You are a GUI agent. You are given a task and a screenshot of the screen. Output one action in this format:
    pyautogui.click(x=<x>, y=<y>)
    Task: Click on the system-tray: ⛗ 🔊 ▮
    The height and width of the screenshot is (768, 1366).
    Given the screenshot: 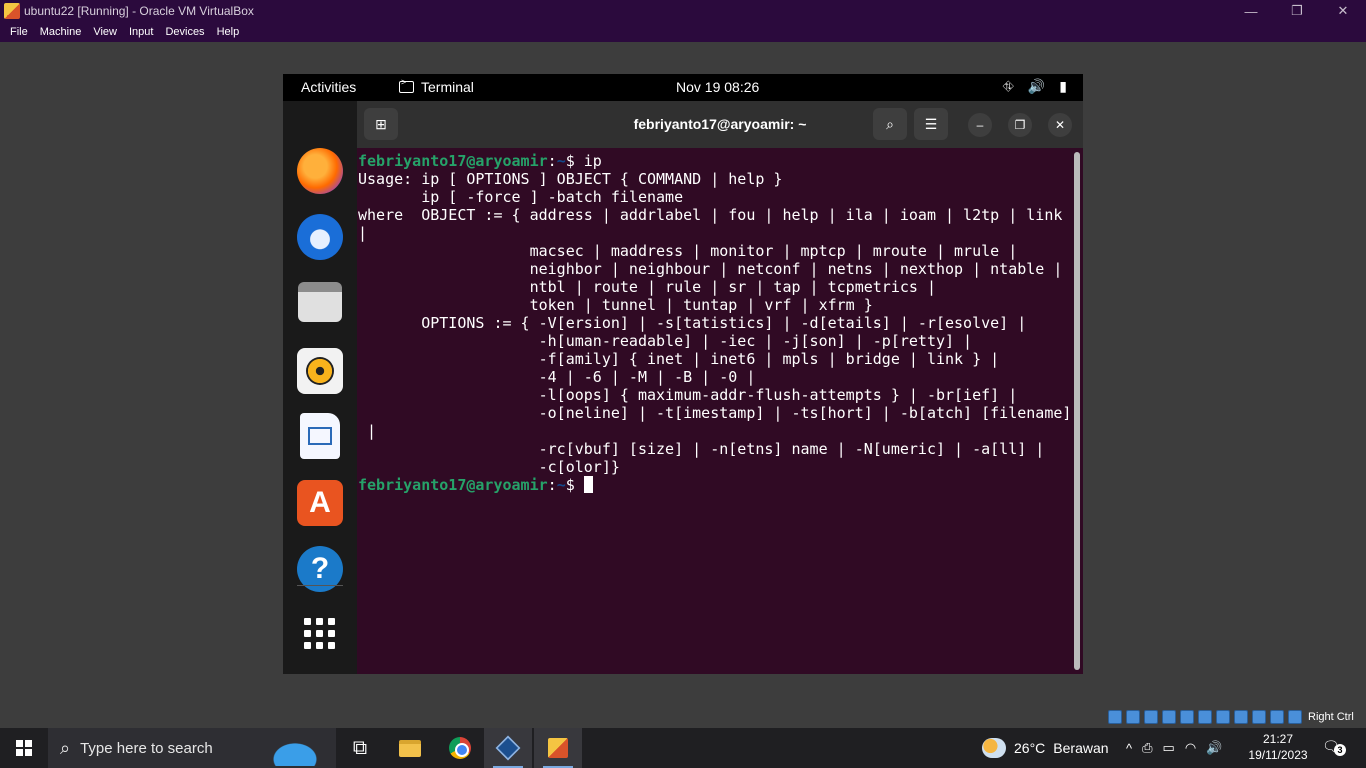 What is the action you would take?
    pyautogui.click(x=1035, y=86)
    